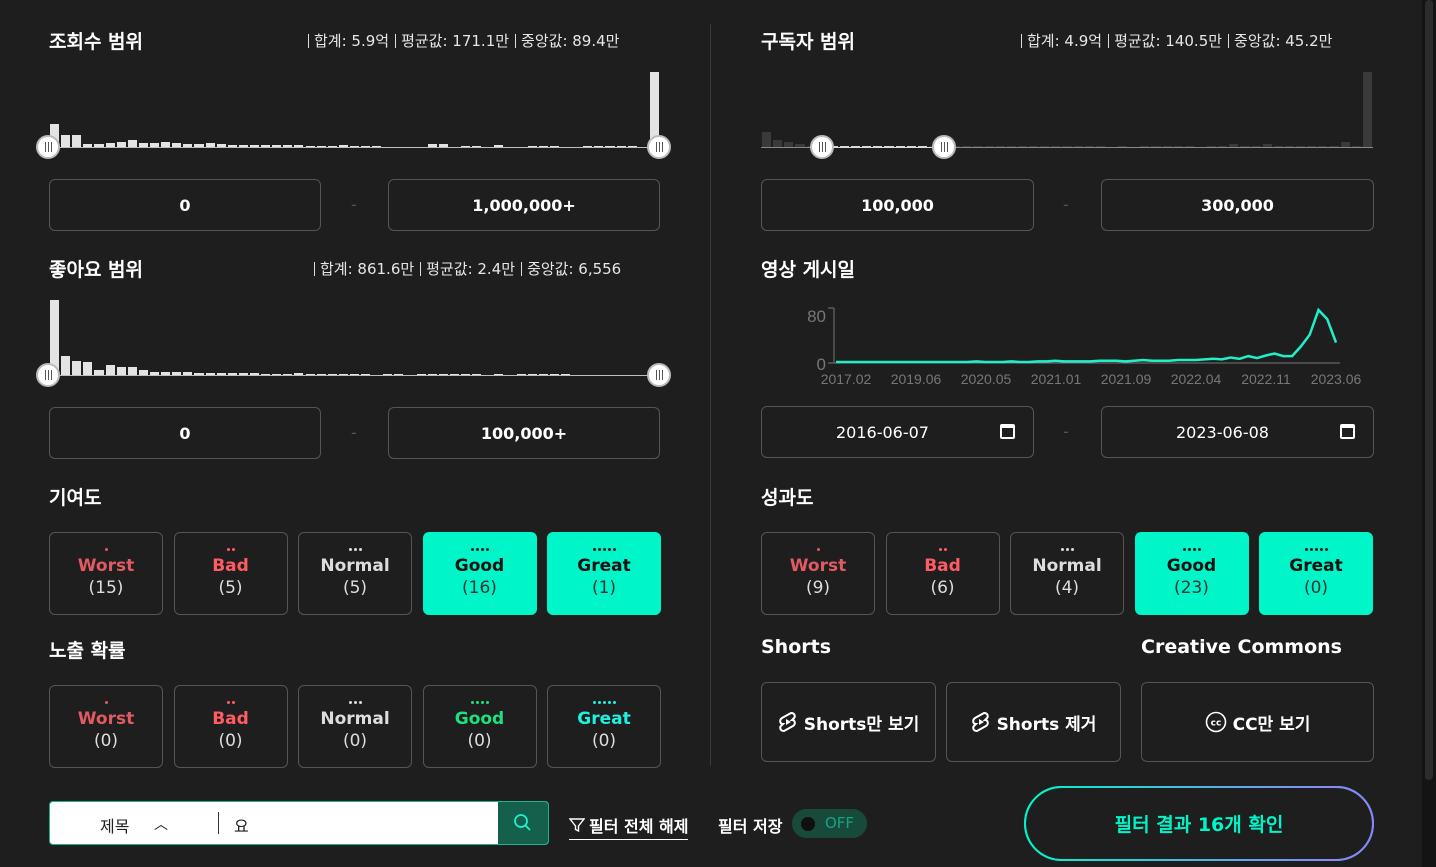 Image resolution: width=1436 pixels, height=867 pixels. What do you see at coordinates (524, 205) in the screenshot?
I see `views-max-input: 1,000,000+` at bounding box center [524, 205].